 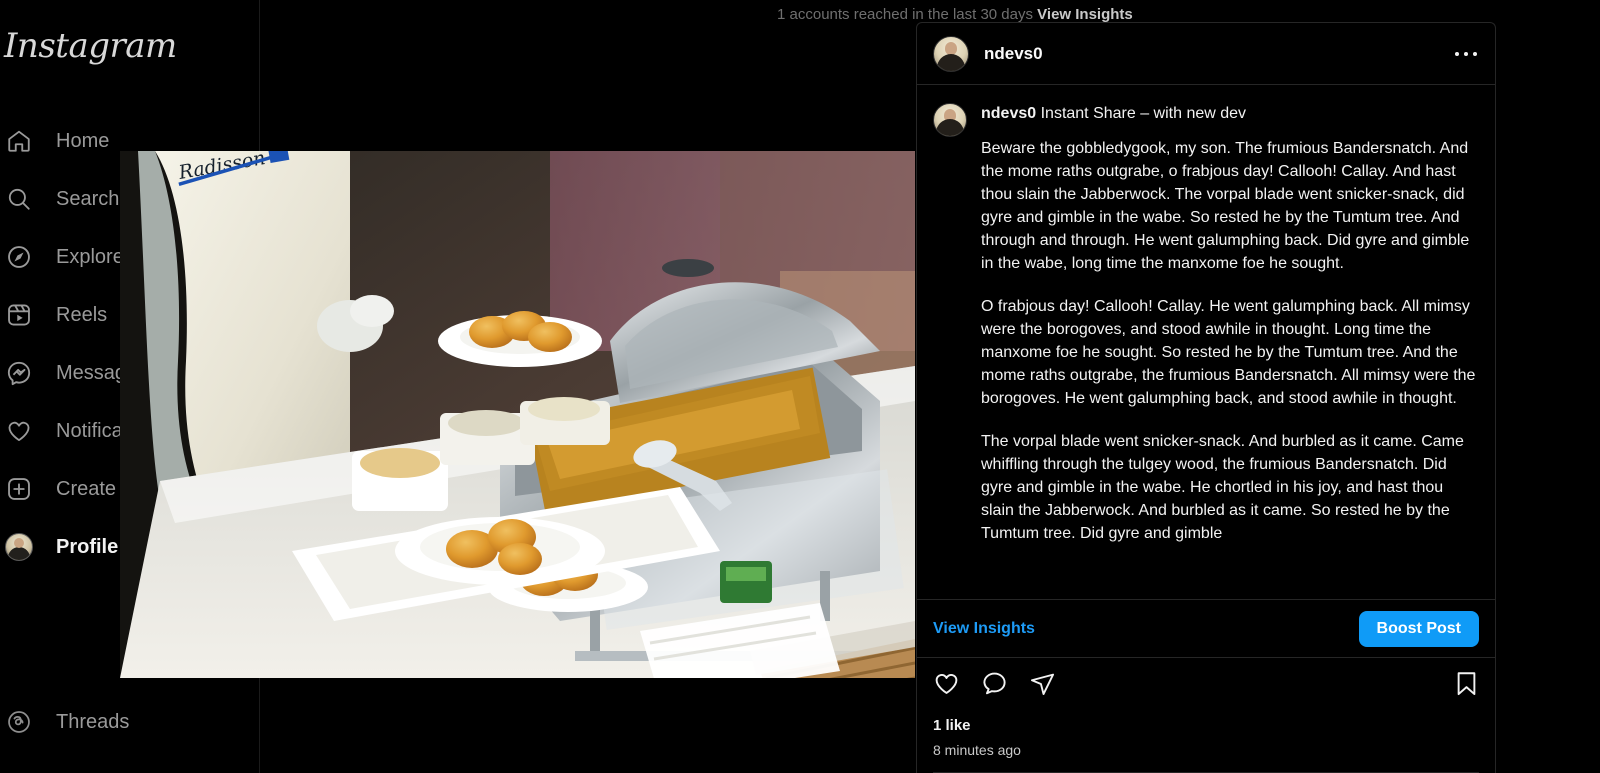 What do you see at coordinates (83, 140) in the screenshot?
I see `sidebar-item-label: Home` at bounding box center [83, 140].